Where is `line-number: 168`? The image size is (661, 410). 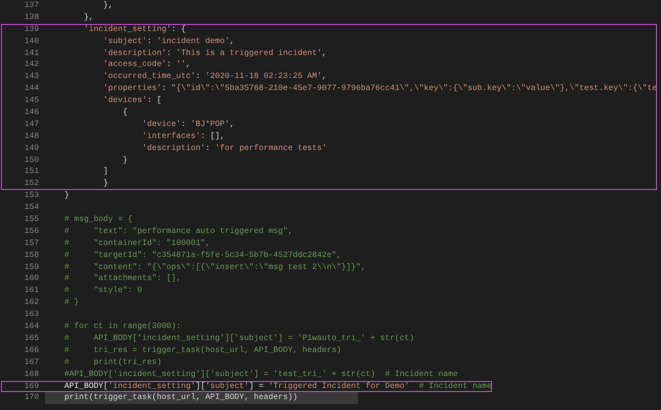 line-number: 168 is located at coordinates (31, 374).